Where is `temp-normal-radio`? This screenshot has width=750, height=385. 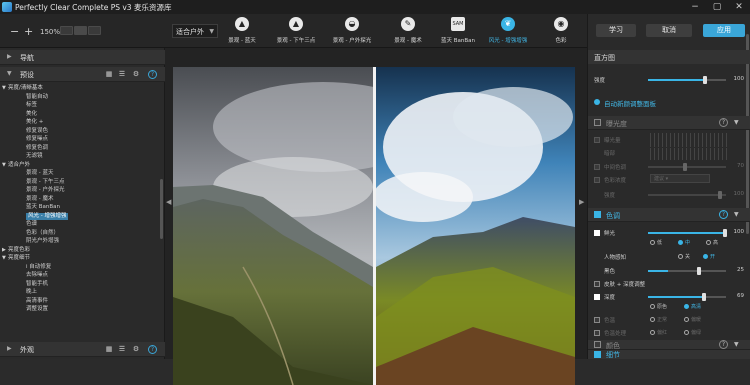
temp-normal-radio is located at coordinates (652, 319).